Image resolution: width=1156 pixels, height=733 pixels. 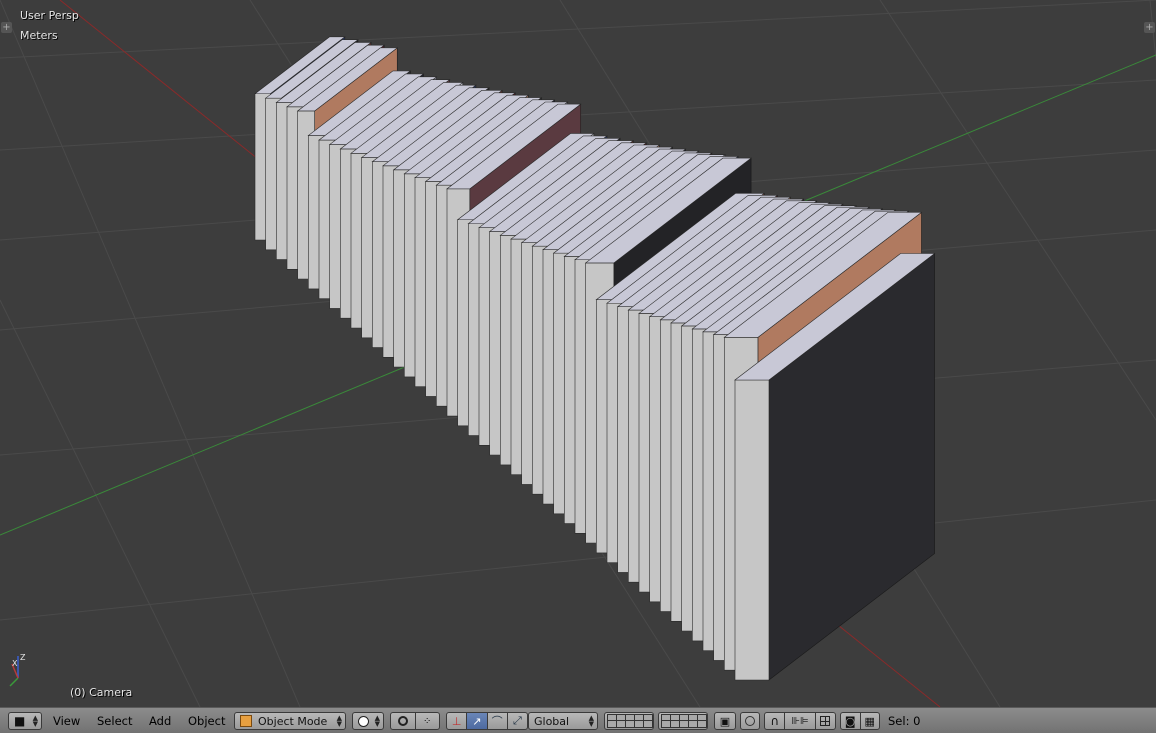 I want to click on render-animation-button: ▦, so click(x=870, y=721).